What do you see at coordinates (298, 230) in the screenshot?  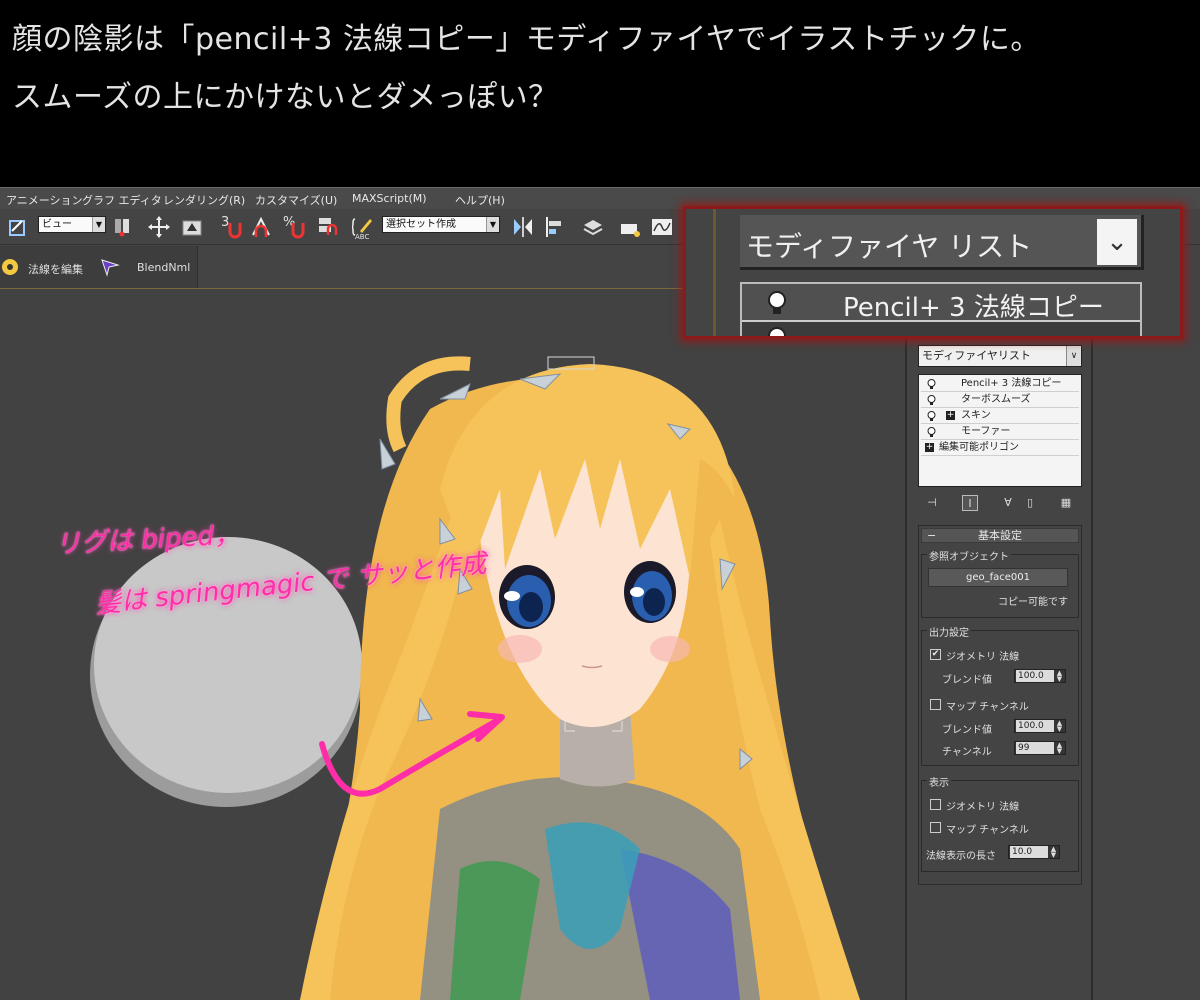 I see `percent-snap-magnet-icon` at bounding box center [298, 230].